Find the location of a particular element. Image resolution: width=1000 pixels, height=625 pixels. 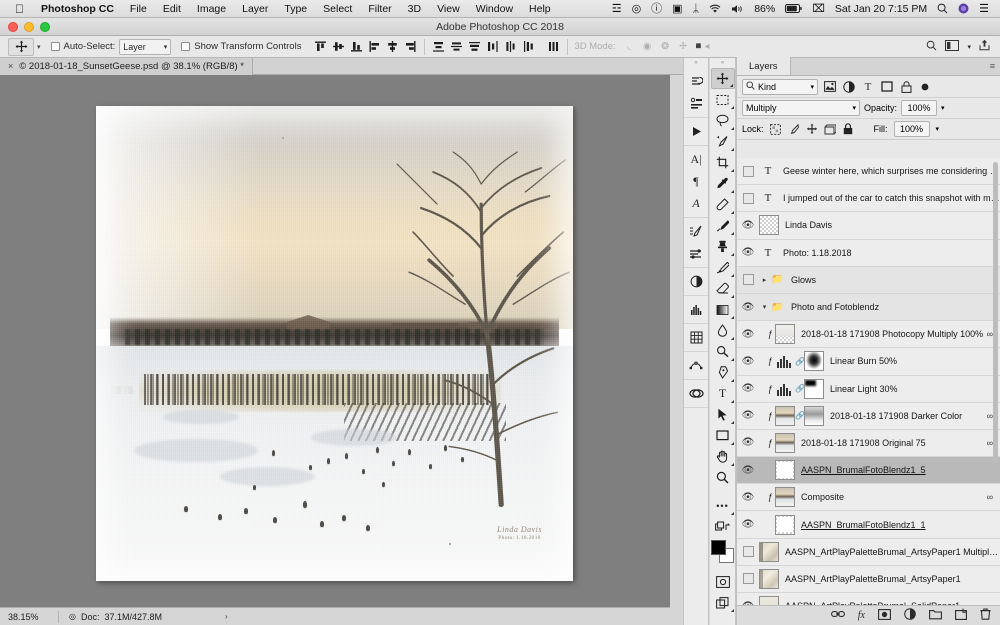

zoom-level: 38.15% is located at coordinates (29, 617).